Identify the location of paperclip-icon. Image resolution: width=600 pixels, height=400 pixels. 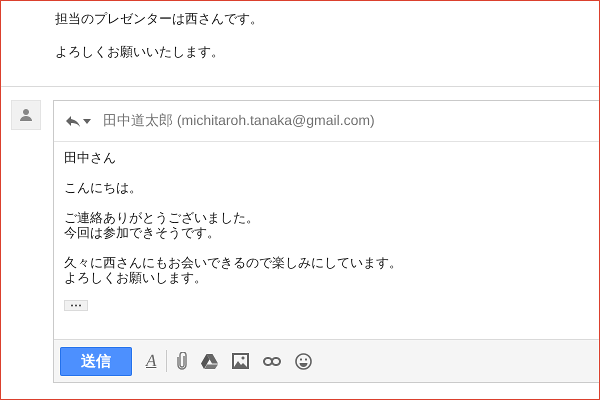
(182, 361).